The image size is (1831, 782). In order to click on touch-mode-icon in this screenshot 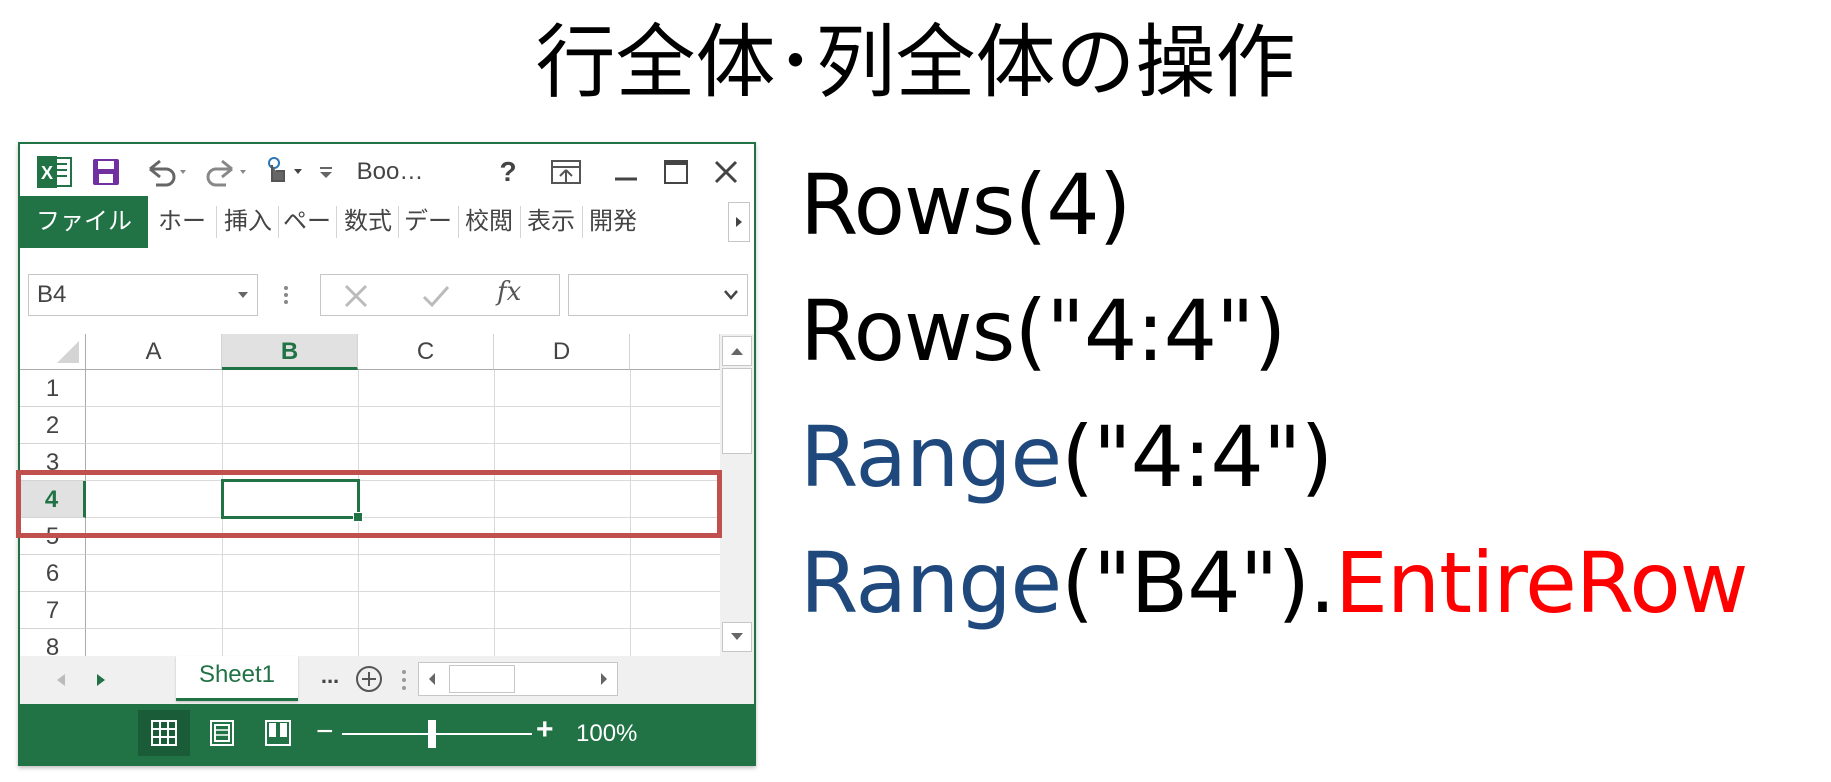, I will do `click(284, 172)`.